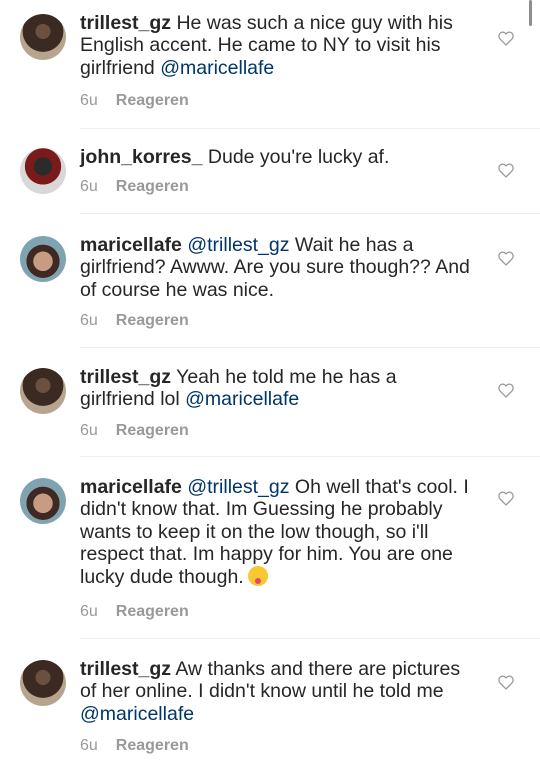  I want to click on comment-body: Dude you're lucky af., so click(298, 157).